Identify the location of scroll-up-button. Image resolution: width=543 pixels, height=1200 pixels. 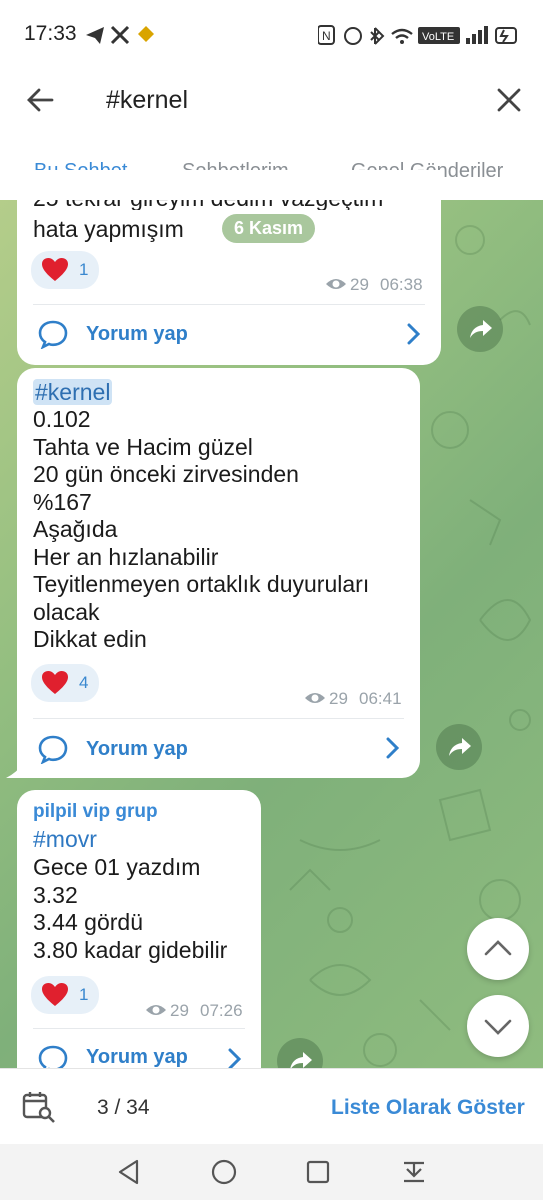
(498, 949).